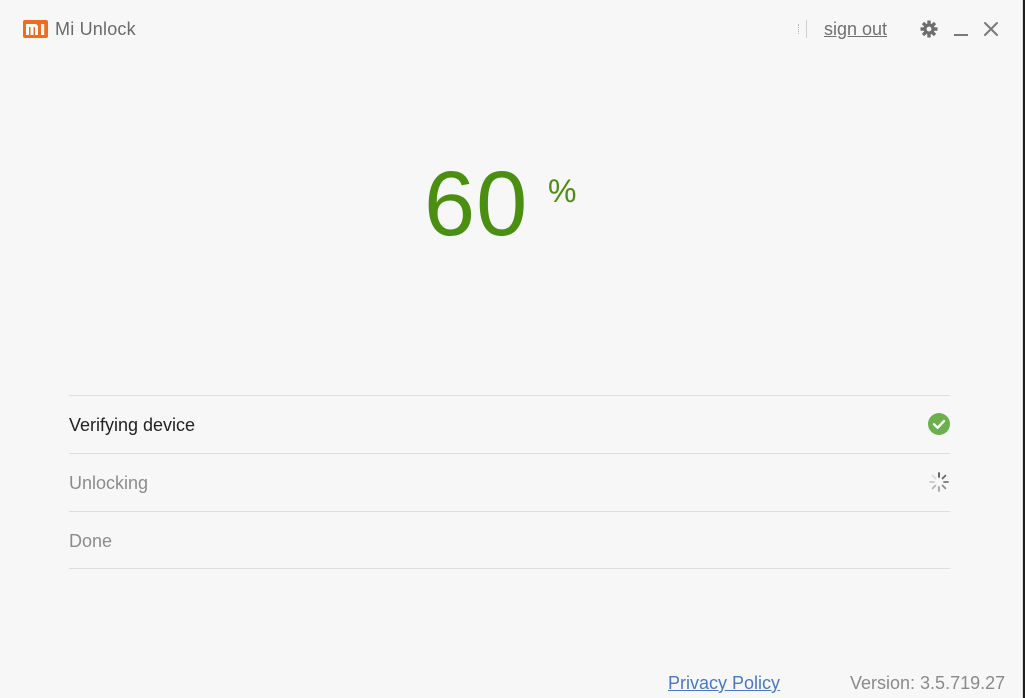 Image resolution: width=1025 pixels, height=698 pixels. Describe the element at coordinates (724, 683) in the screenshot. I see `privacy-policy-link: Privacy Policy` at that location.